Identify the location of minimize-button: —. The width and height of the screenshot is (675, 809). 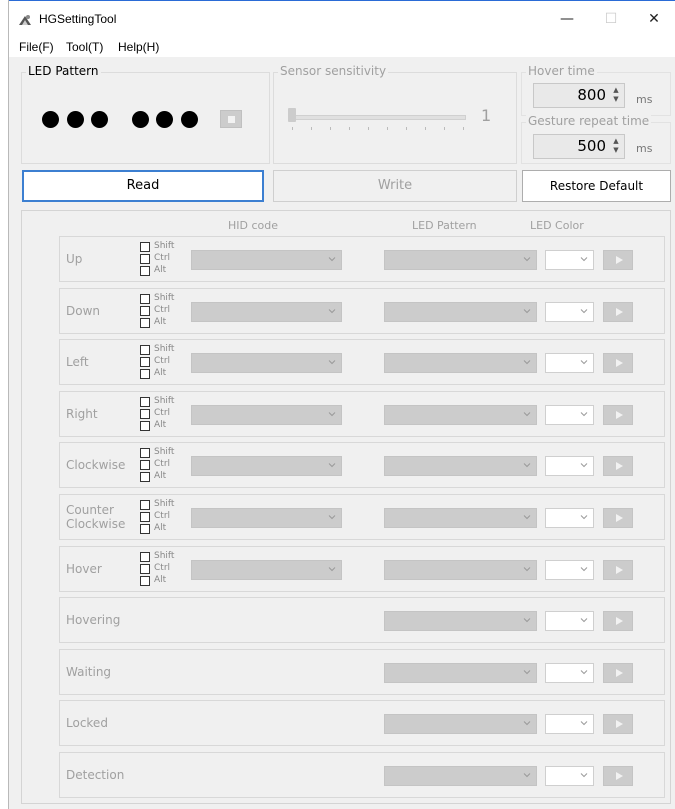
(567, 19).